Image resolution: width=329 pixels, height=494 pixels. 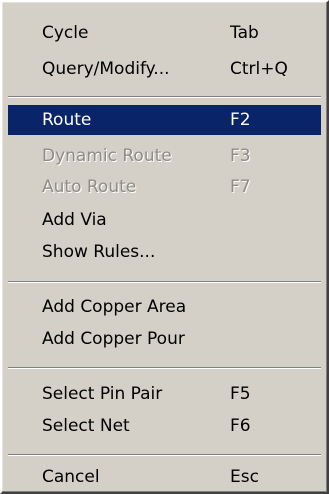 I want to click on menu-item-label: Select Net, so click(x=86, y=426).